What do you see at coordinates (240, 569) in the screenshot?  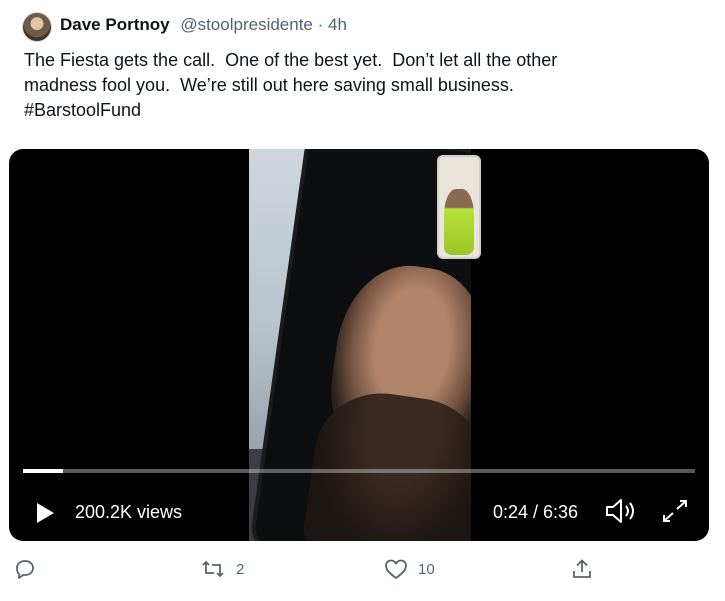 I see `retweet-count: 2` at bounding box center [240, 569].